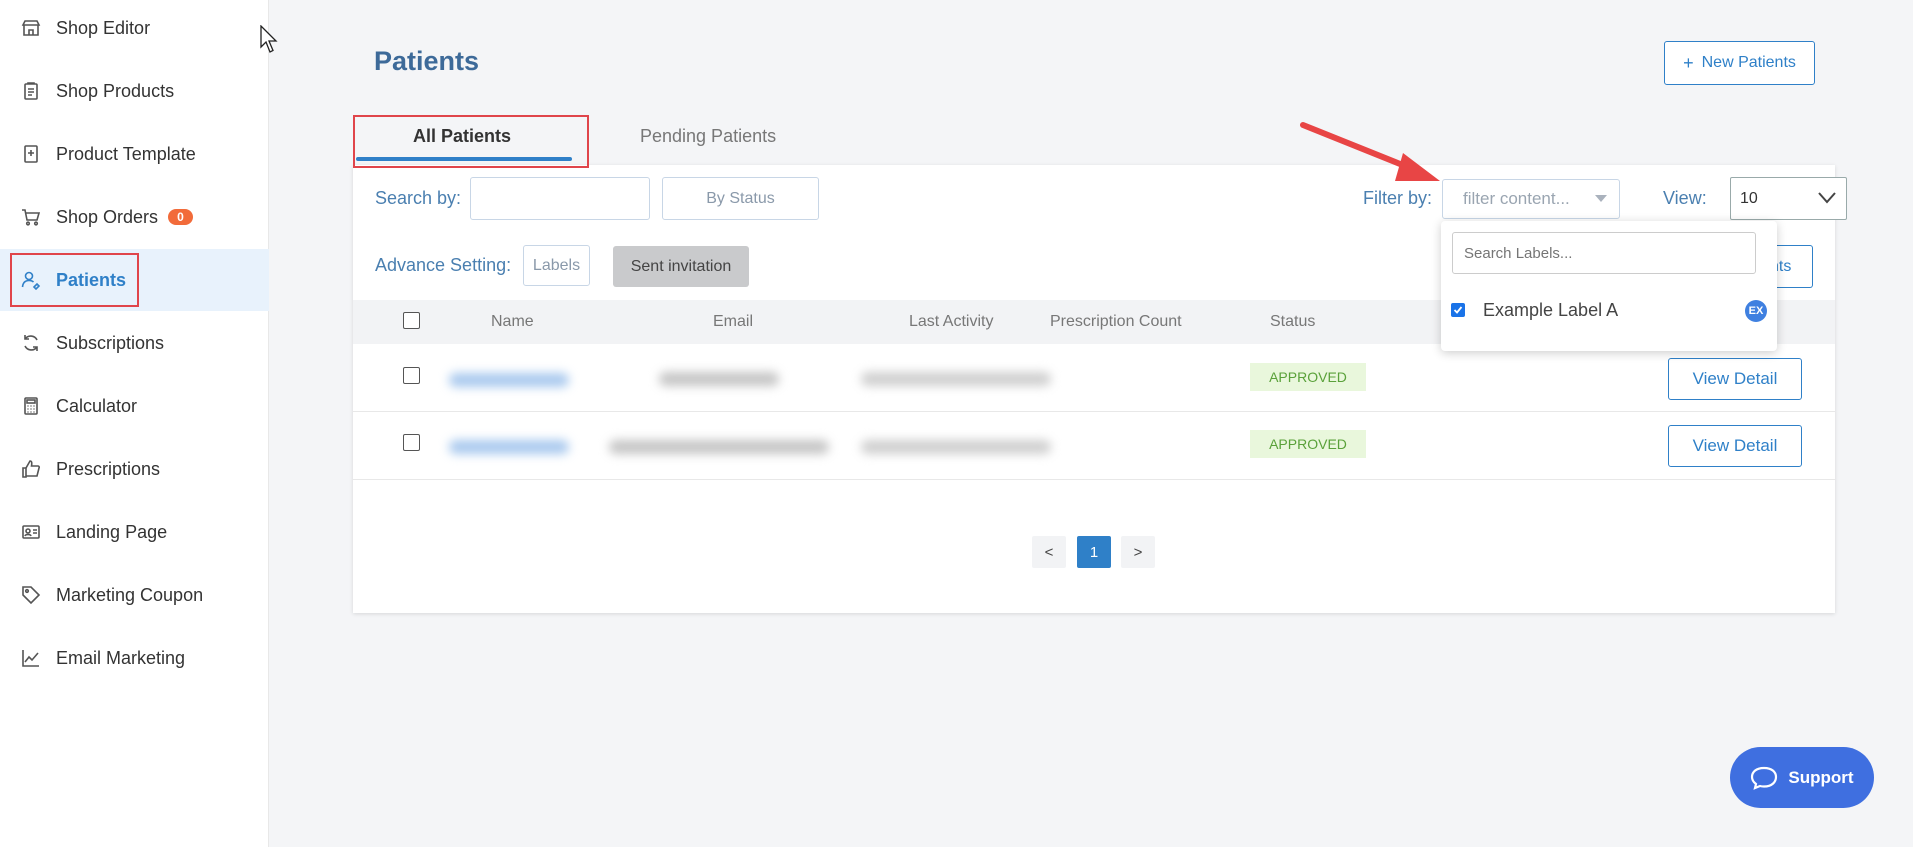 This screenshot has width=1913, height=847. I want to click on label-option-text: Example Label A, so click(1550, 310).